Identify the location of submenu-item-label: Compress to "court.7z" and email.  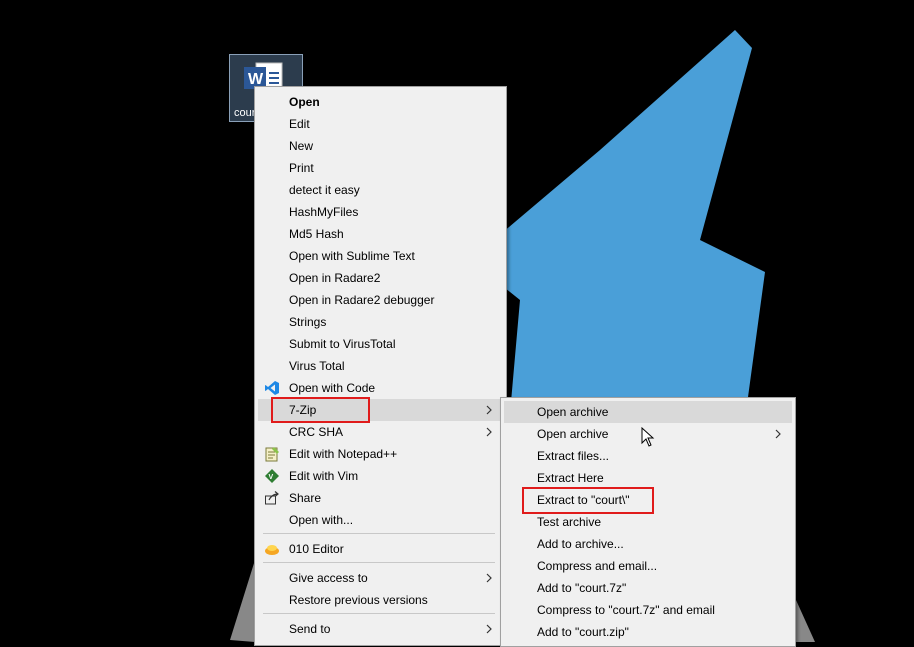
(626, 610).